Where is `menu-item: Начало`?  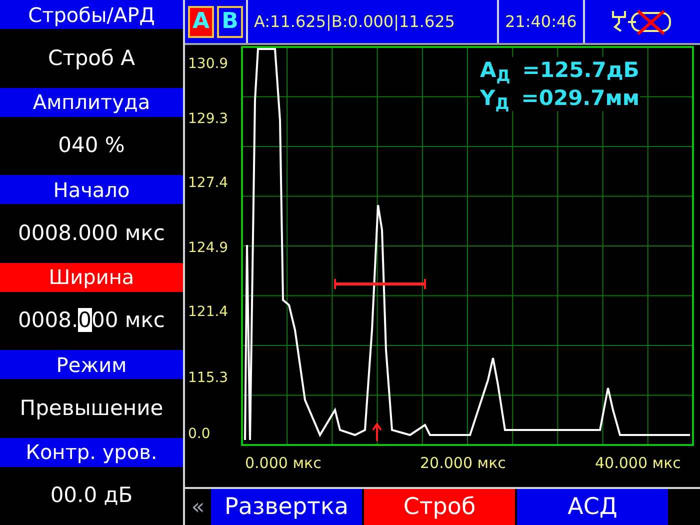 menu-item: Начало is located at coordinates (91, 189).